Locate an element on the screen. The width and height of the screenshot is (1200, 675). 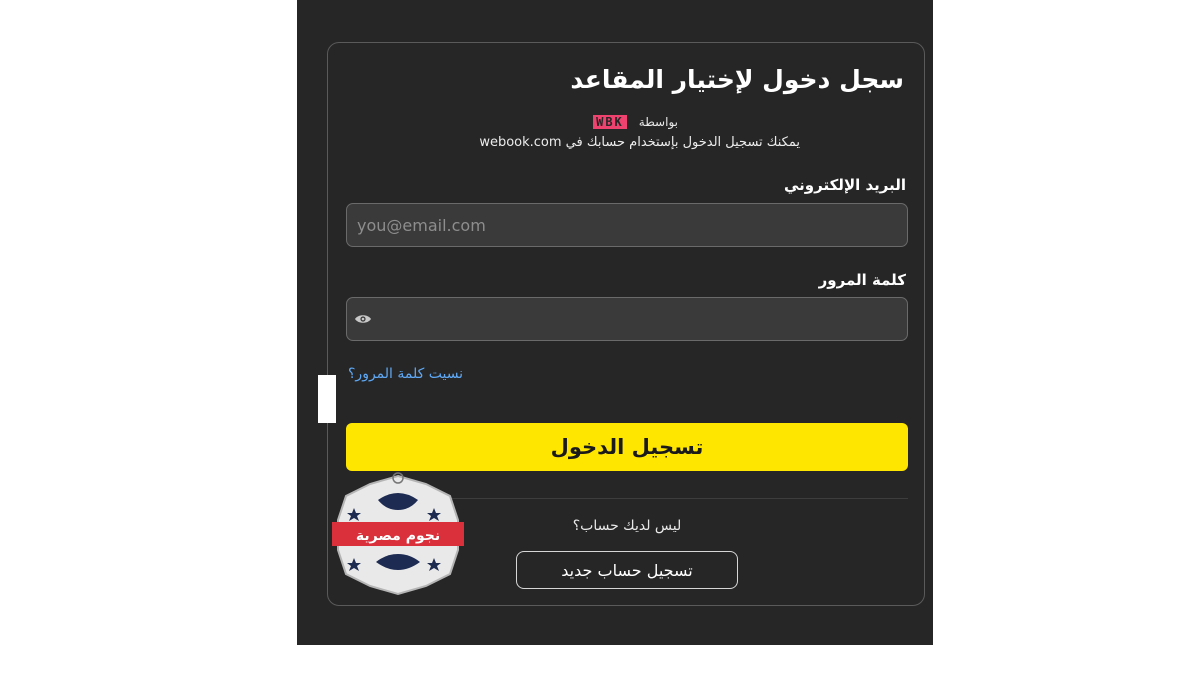
email-field is located at coordinates (627, 225).